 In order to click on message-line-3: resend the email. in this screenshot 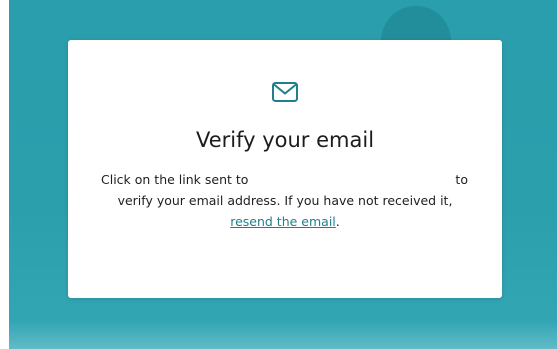, I will do `click(285, 221)`.